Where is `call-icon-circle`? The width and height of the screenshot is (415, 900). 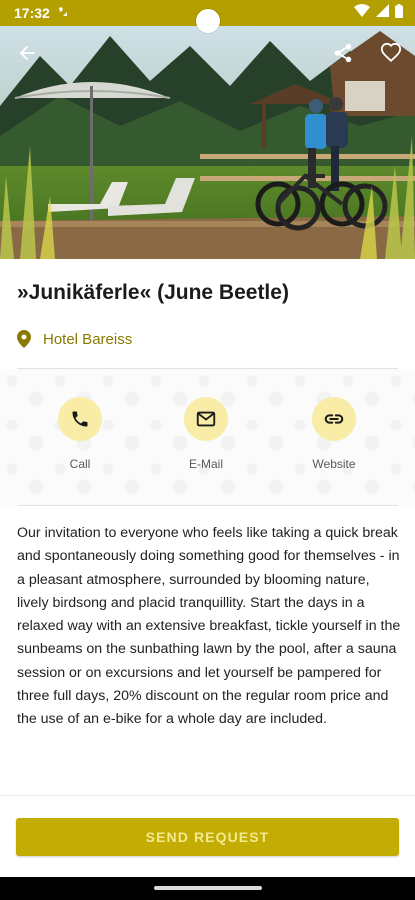
call-icon-circle is located at coordinates (80, 419).